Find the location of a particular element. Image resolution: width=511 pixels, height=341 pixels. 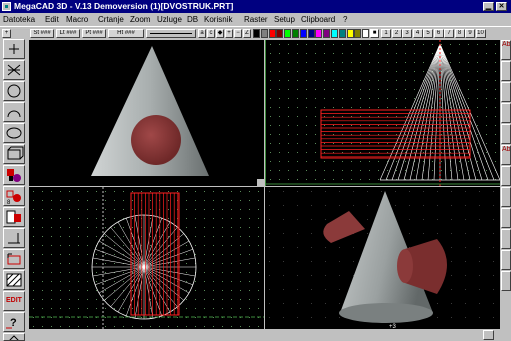

tool-zigzag is located at coordinates (14, 70).